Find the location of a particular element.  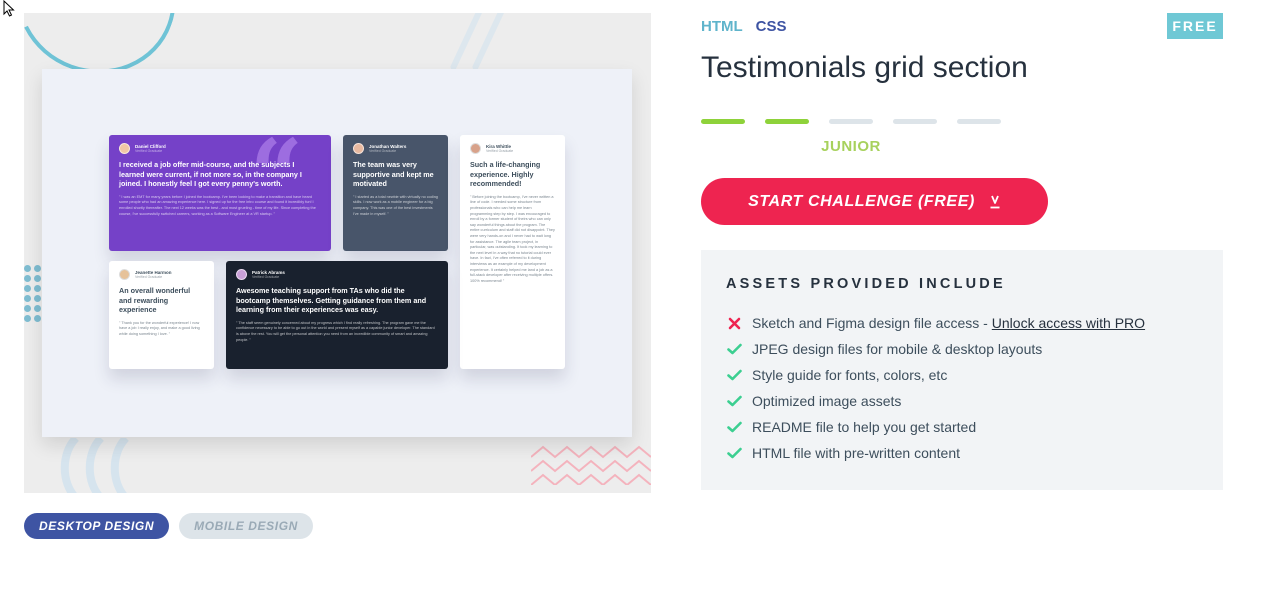

asset-text: Sketch and Figma design file access - is located at coordinates (870, 323).